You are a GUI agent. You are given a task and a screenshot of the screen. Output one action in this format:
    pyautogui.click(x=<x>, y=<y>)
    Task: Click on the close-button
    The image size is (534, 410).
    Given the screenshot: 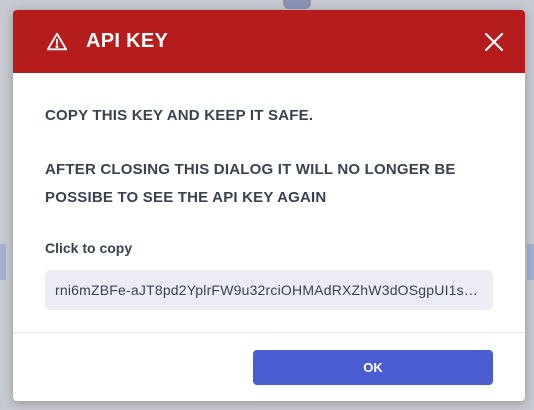 What is the action you would take?
    pyautogui.click(x=494, y=42)
    